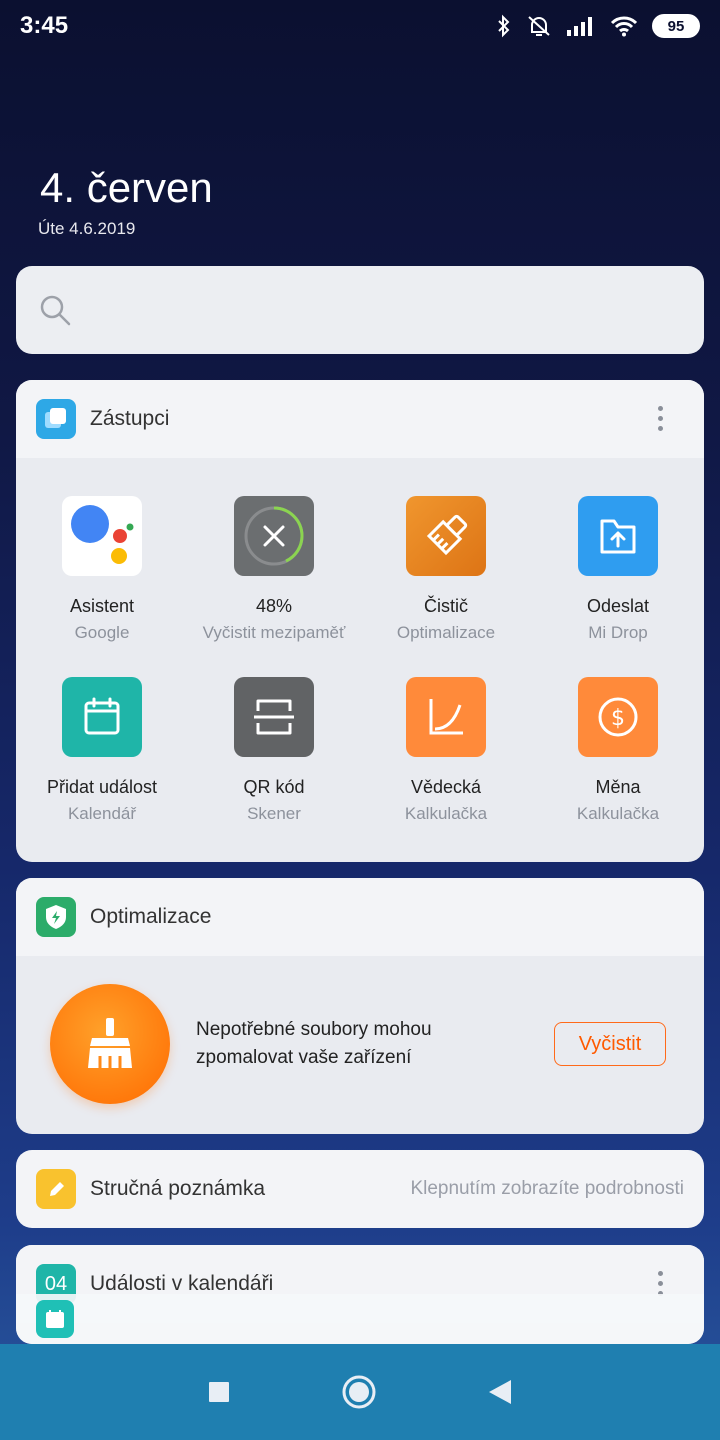  I want to click on home-icon, so click(359, 1392).